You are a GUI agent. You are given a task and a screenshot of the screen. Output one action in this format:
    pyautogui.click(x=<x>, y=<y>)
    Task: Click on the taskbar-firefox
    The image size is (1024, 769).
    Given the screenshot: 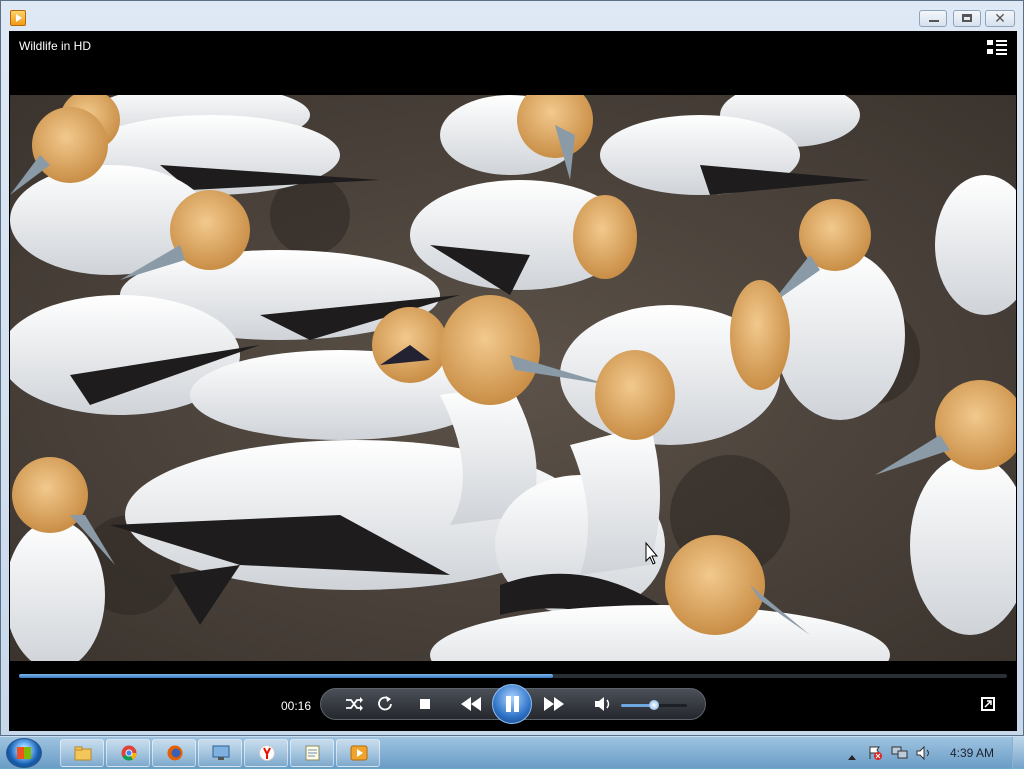 What is the action you would take?
    pyautogui.click(x=174, y=753)
    